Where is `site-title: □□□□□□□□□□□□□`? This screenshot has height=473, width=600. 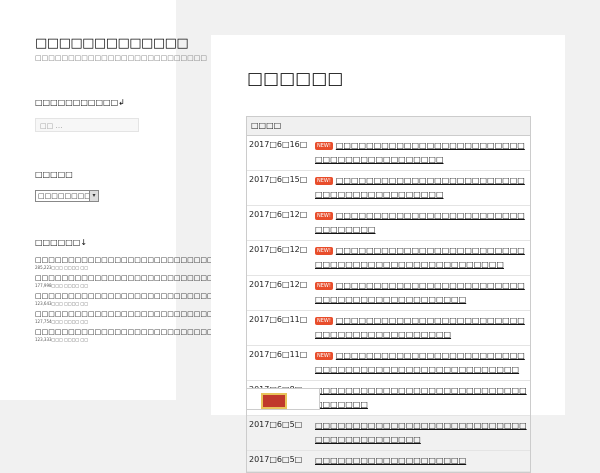
site-title: □□□□□□□□□□□□□ is located at coordinates (112, 43).